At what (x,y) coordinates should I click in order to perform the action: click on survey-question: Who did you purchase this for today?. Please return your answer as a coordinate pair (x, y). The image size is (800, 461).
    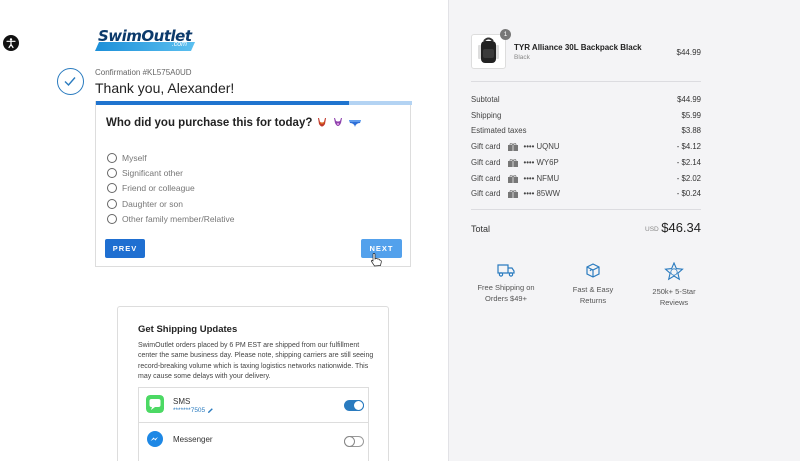
    Looking at the image, I should click on (234, 123).